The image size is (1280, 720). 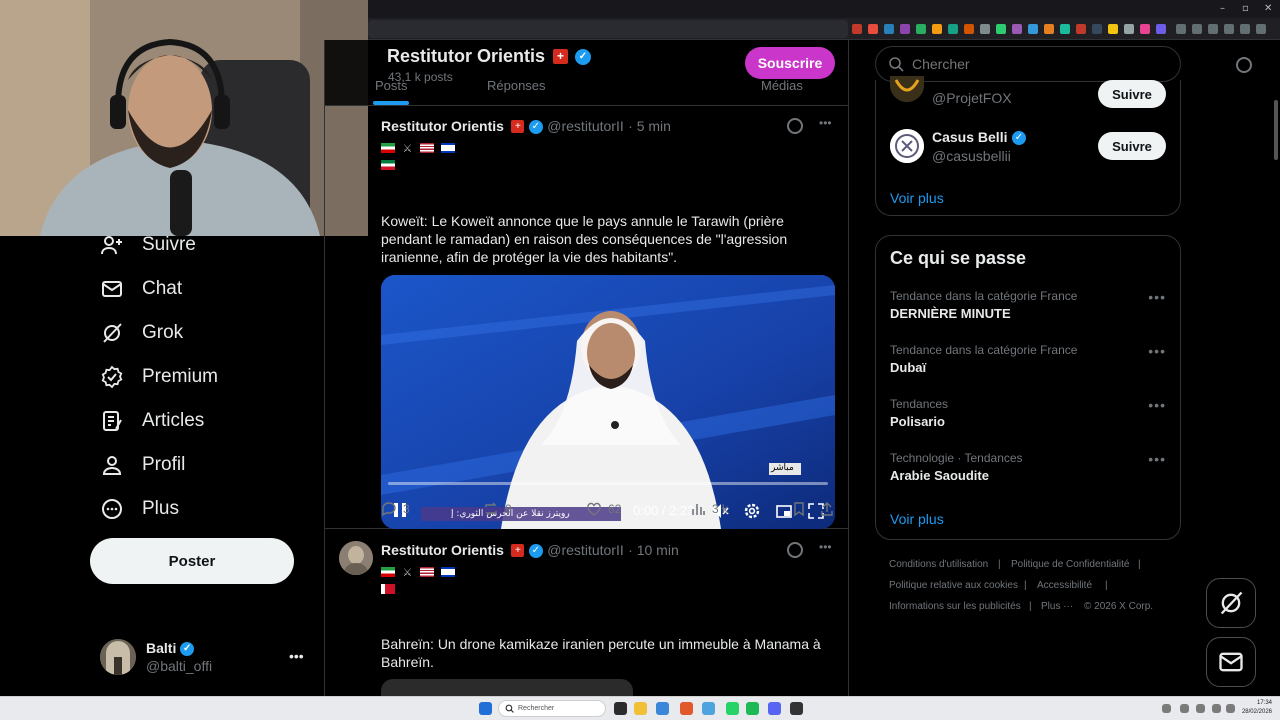 What do you see at coordinates (950, 313) in the screenshot?
I see `trend-name: DERNIÈRE MINUTE` at bounding box center [950, 313].